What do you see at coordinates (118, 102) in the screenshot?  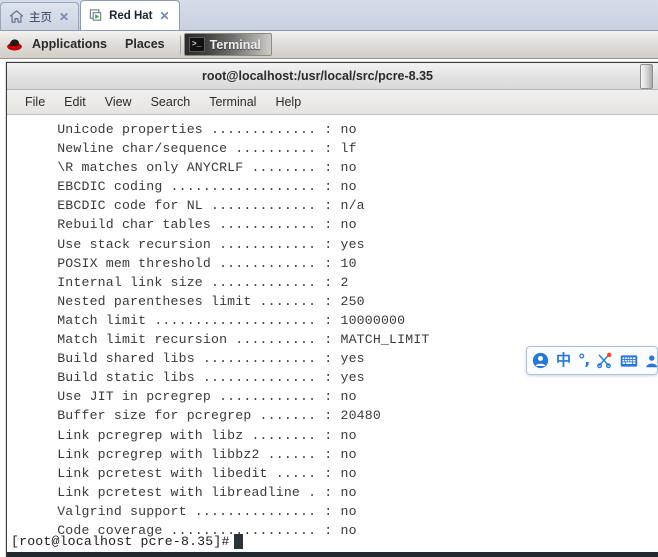 I see `menu-view: View` at bounding box center [118, 102].